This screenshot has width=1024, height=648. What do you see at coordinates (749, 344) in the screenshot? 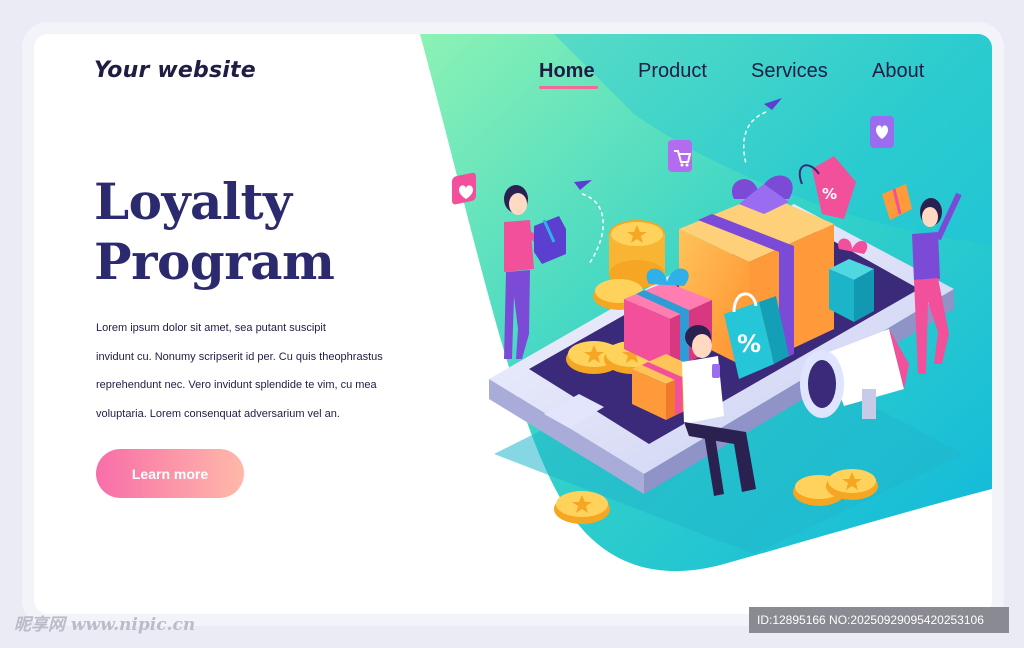
I see `bag-percent-text: %` at bounding box center [749, 344].